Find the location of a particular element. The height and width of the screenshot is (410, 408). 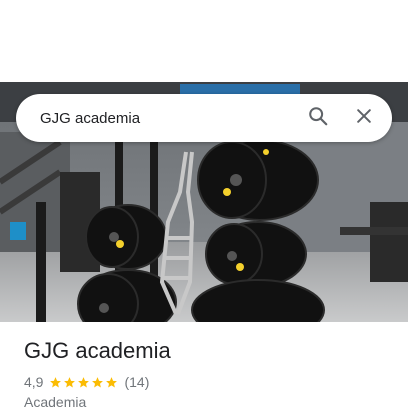

search-button is located at coordinates (318, 118).